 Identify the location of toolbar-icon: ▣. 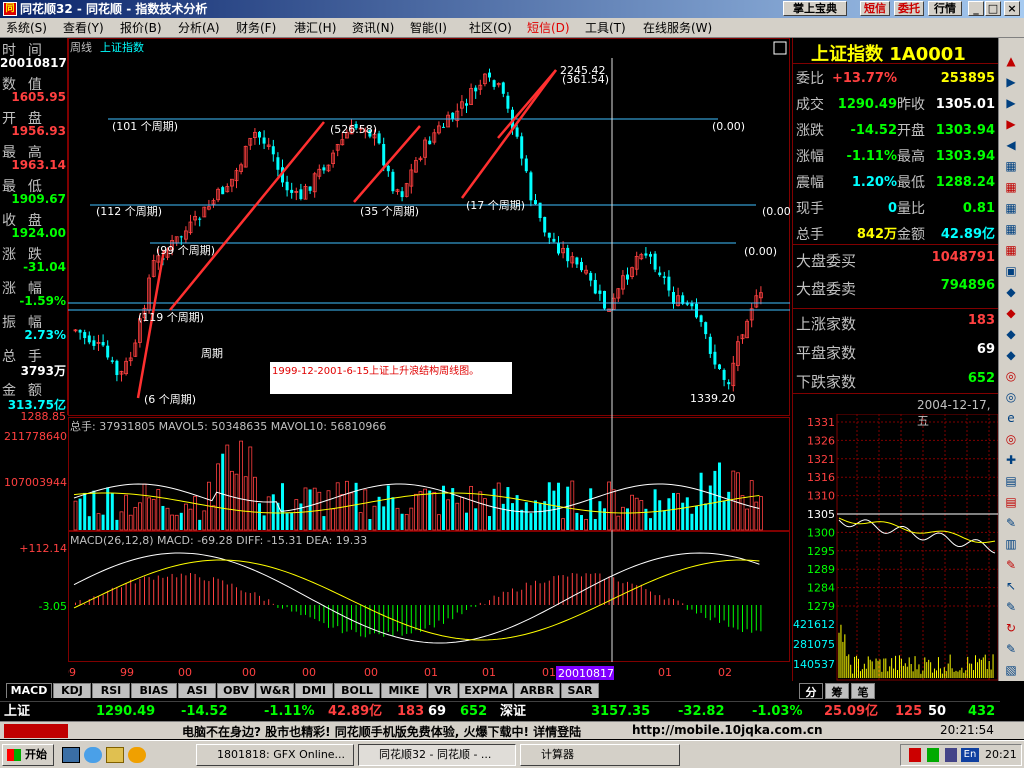
(1011, 271).